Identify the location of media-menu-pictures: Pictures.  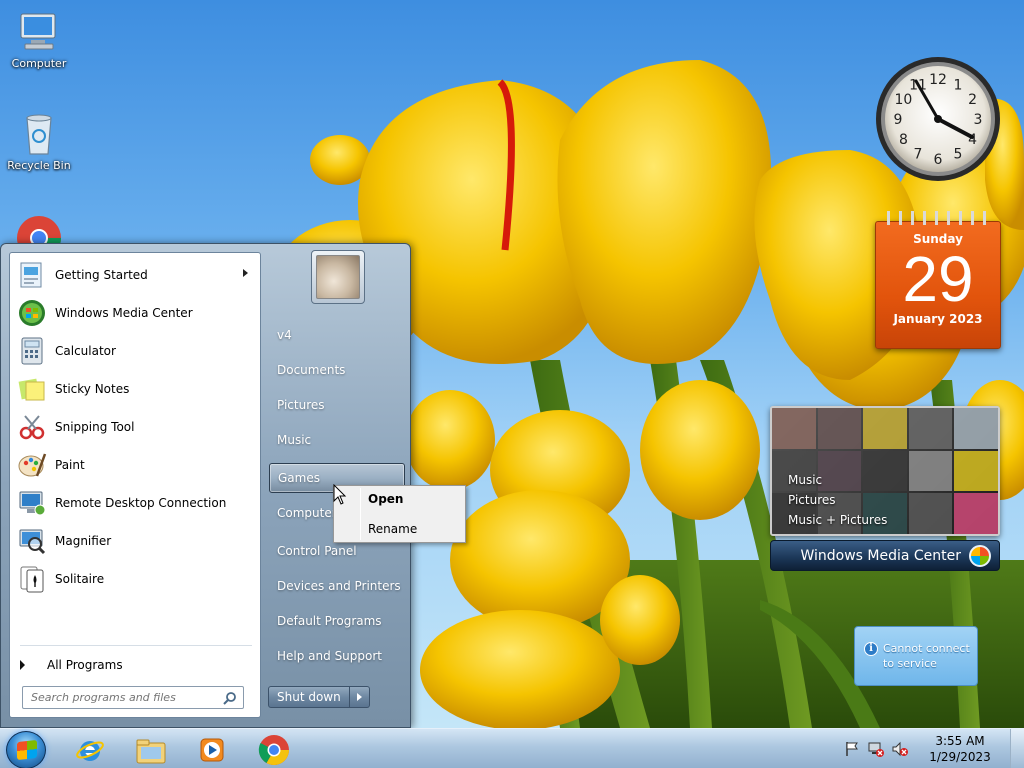
(837, 500).